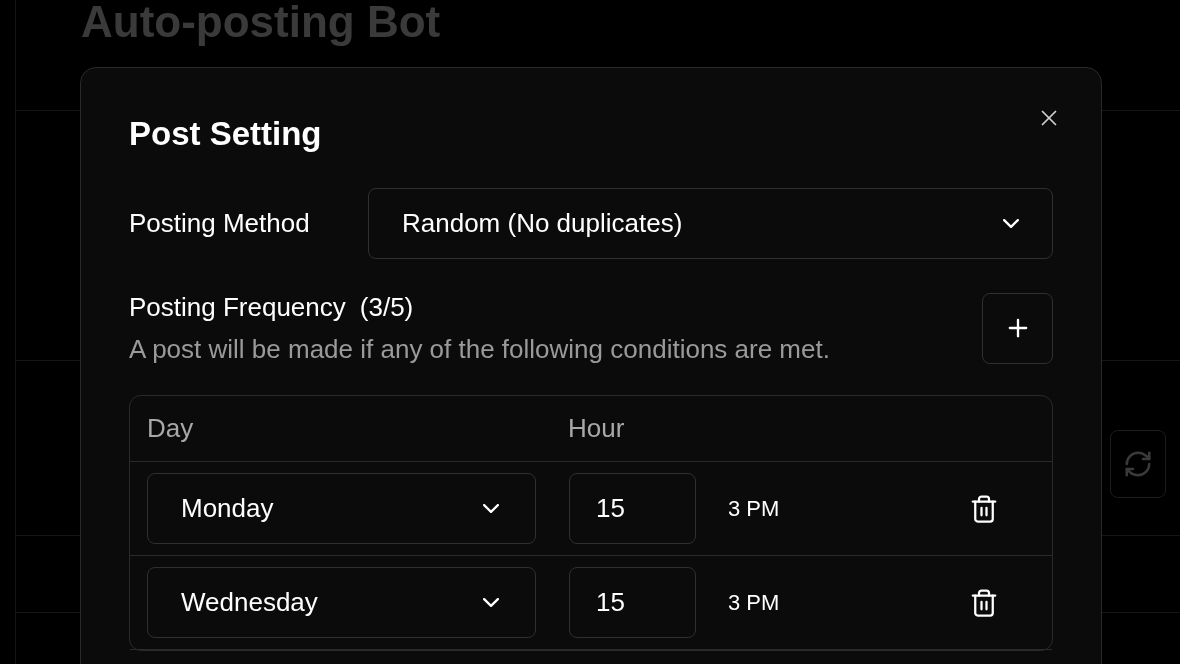  Describe the element at coordinates (1138, 464) in the screenshot. I see `refresh-icon` at that location.